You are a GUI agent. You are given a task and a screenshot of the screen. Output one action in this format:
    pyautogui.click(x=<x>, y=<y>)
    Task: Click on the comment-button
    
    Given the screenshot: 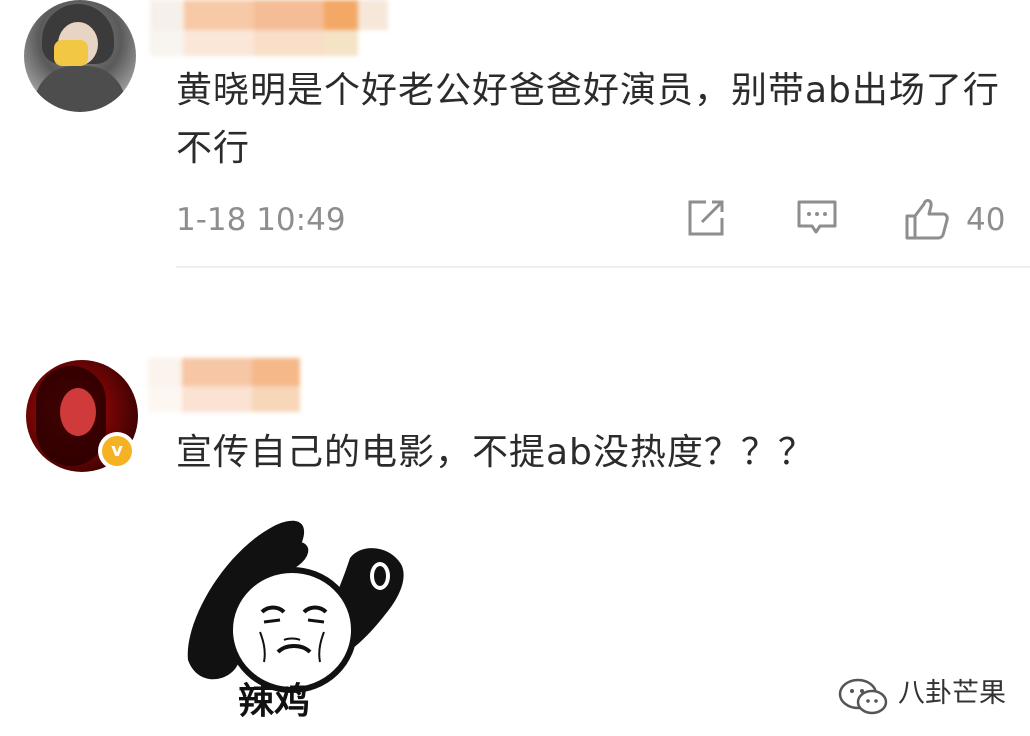 What is the action you would take?
    pyautogui.click(x=817, y=218)
    